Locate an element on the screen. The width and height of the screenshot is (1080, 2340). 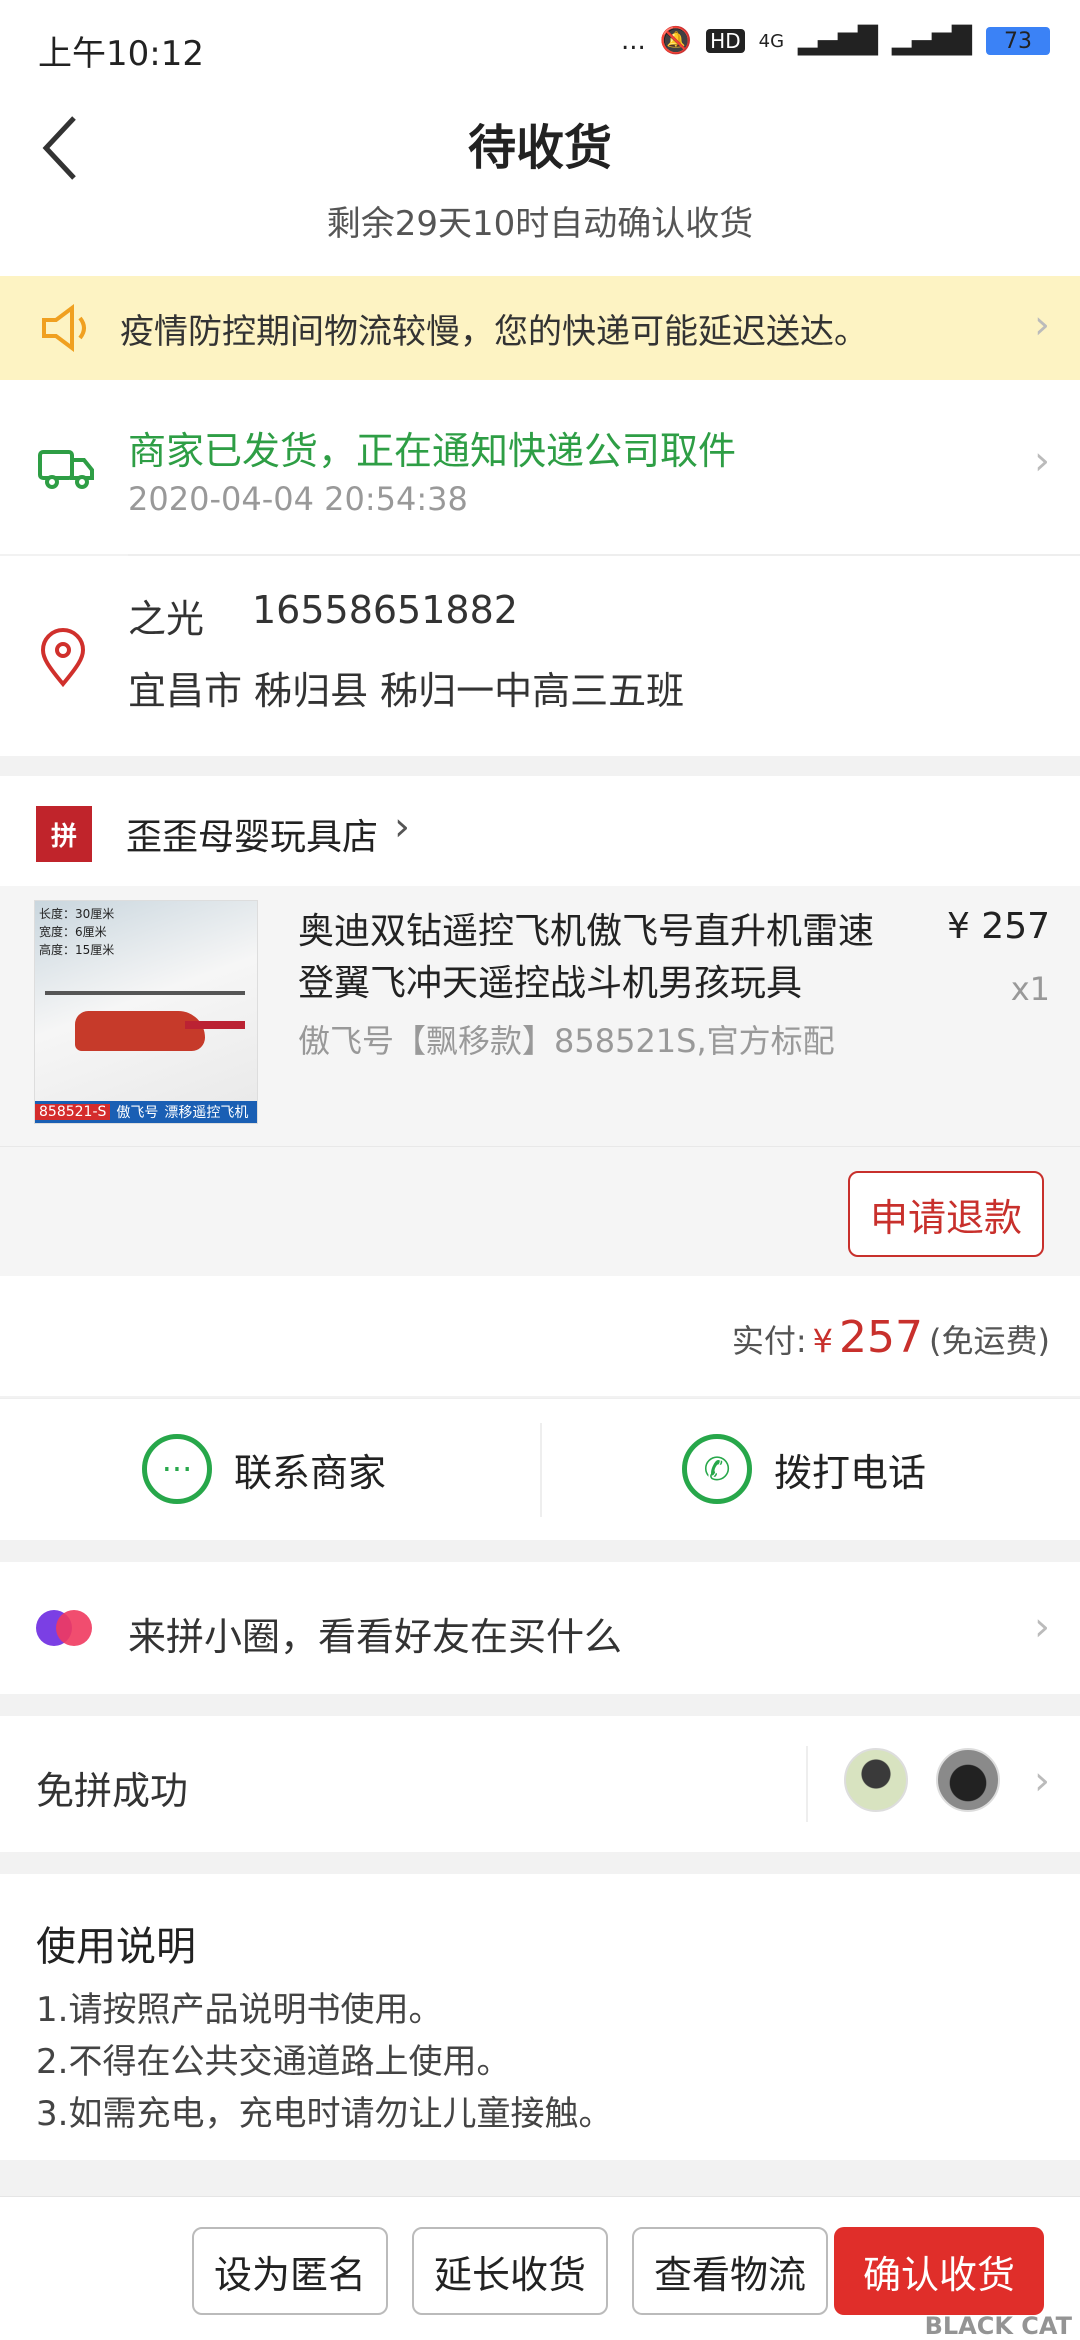
call-label: 拨打电话 is located at coordinates (850, 1472).